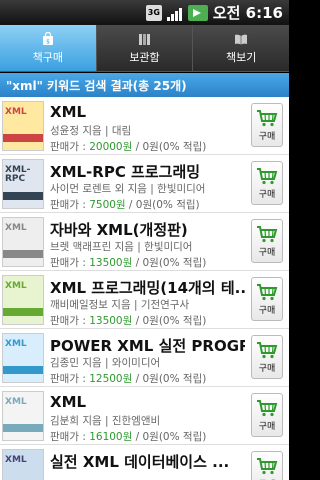 Image resolution: width=320 pixels, height=480 pixels. Describe the element at coordinates (153, 12) in the screenshot. I see `network-3g-icon: 3G` at that location.